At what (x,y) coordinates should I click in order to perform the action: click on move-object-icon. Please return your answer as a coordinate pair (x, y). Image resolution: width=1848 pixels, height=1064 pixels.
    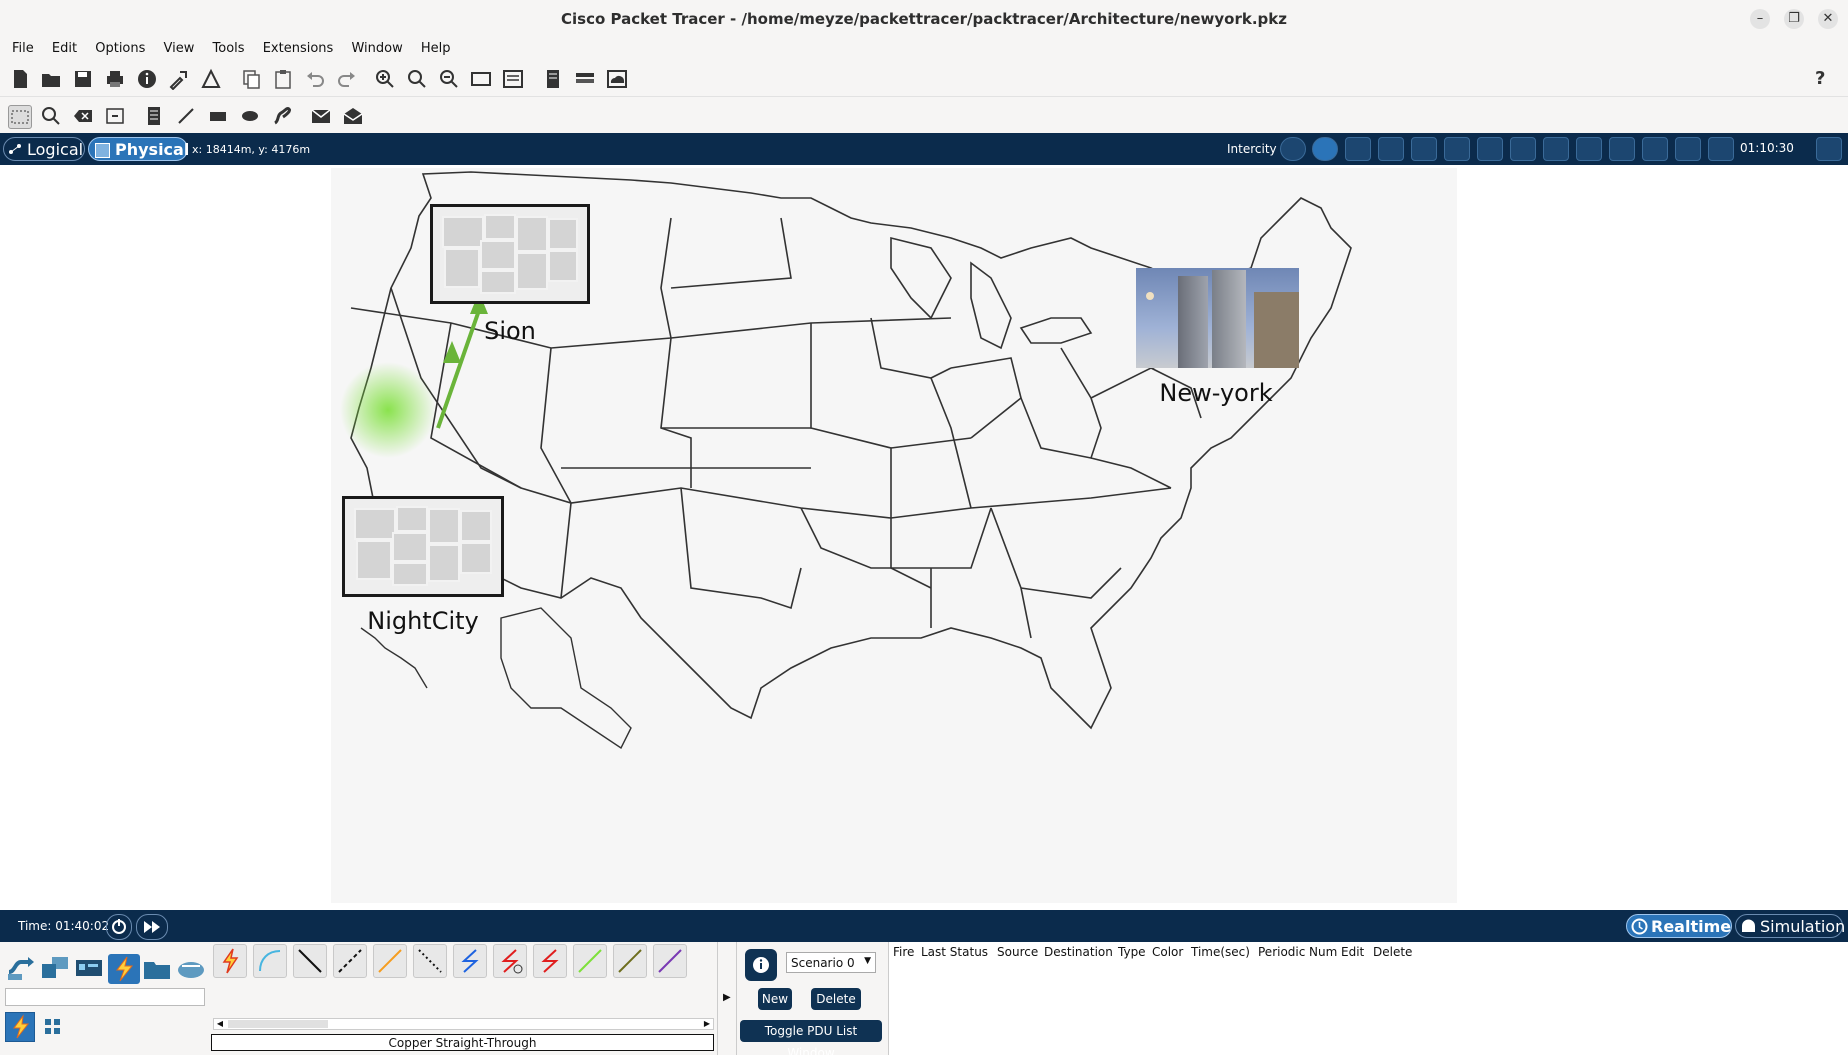
    Looking at the image, I should click on (1523, 149).